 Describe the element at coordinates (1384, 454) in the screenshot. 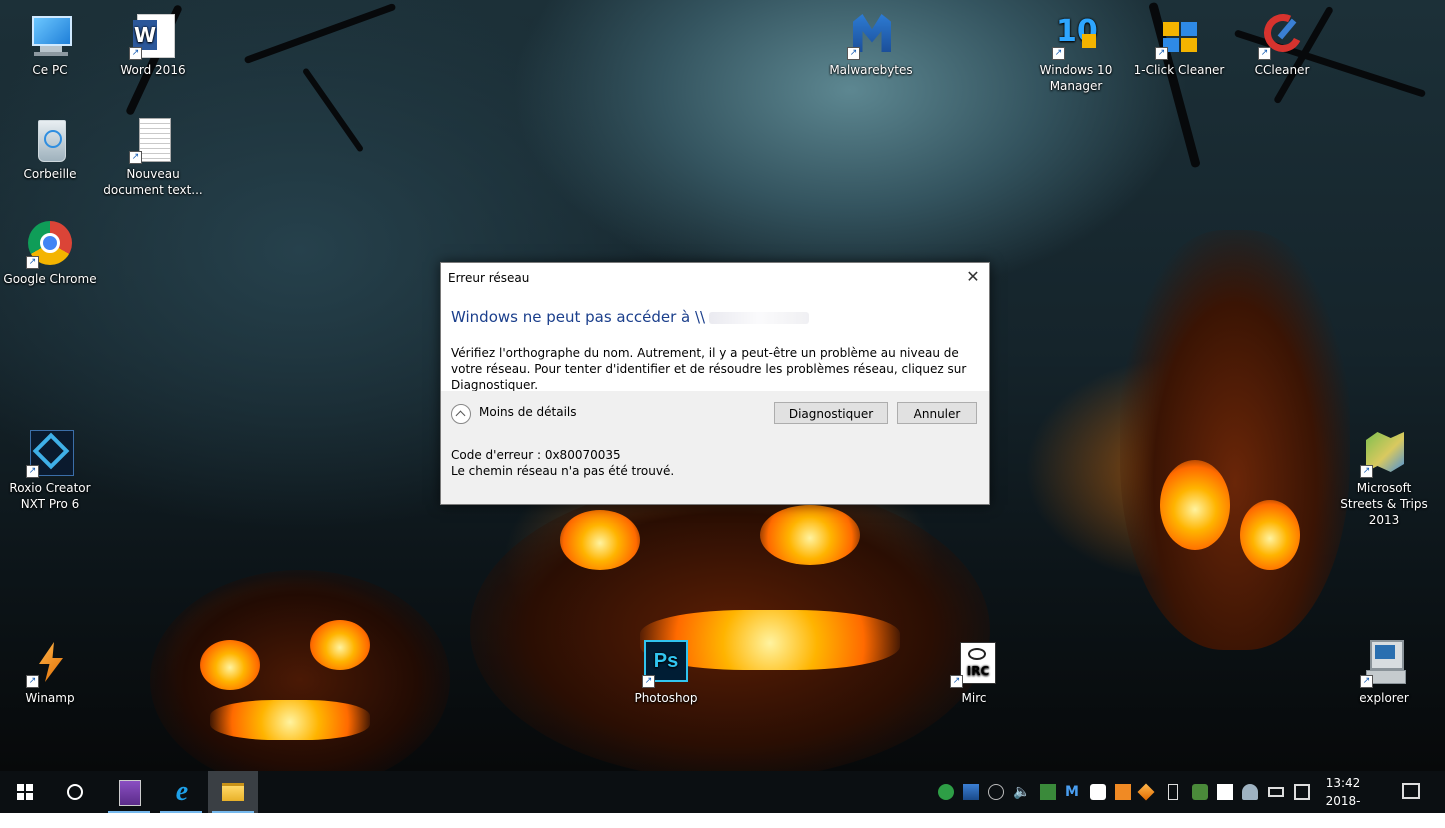

I see `map-icon: ↗` at that location.